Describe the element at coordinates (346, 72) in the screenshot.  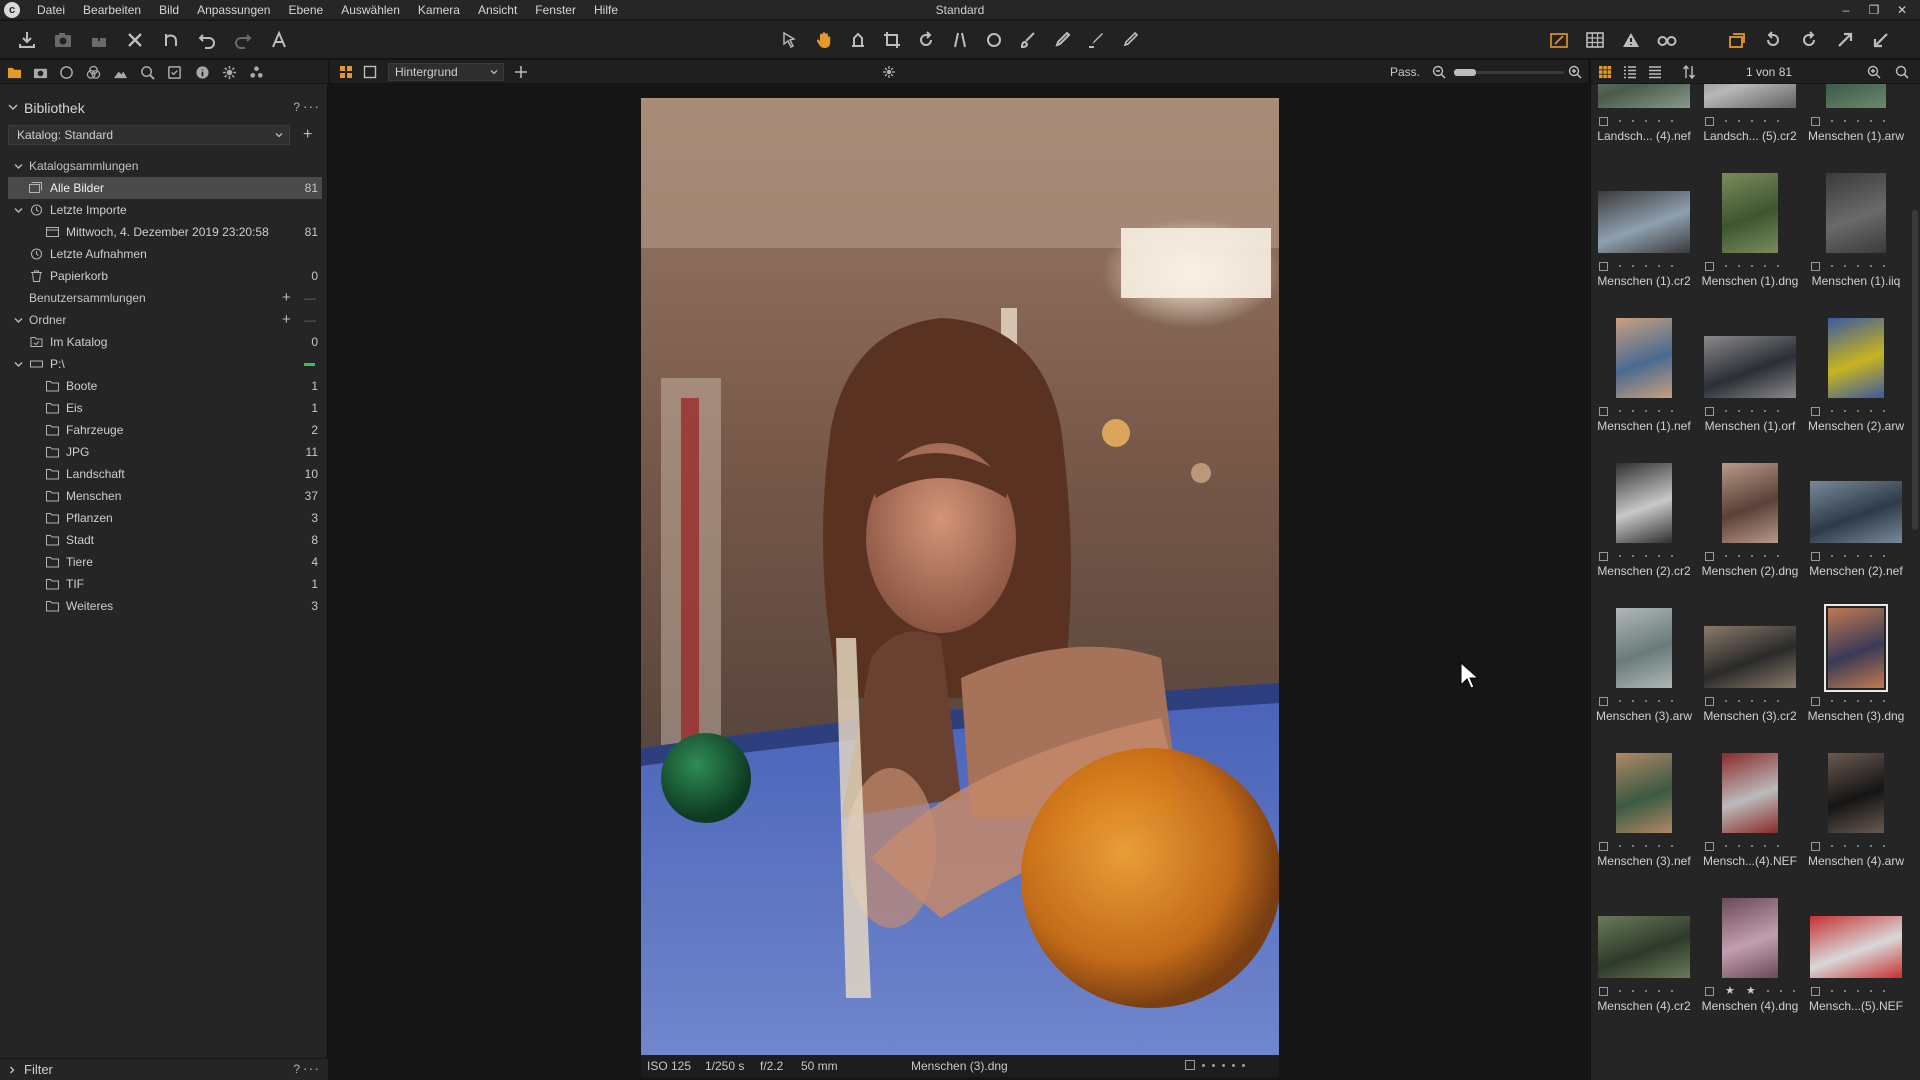
I see `multi-view-icon` at that location.